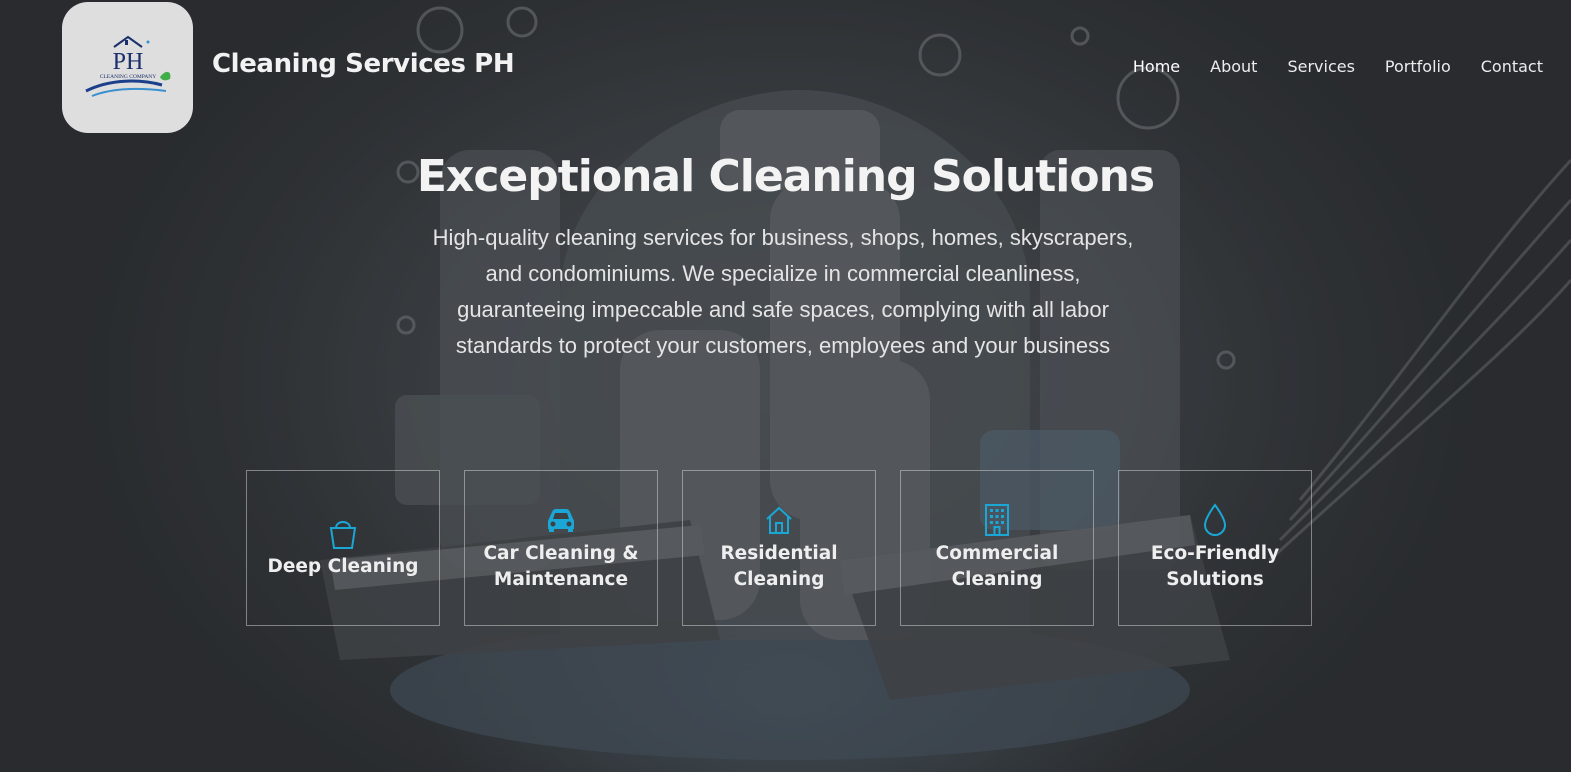 The height and width of the screenshot is (772, 1571). What do you see at coordinates (561, 566) in the screenshot?
I see `service-label: Car Cleaning & Maintenance` at bounding box center [561, 566].